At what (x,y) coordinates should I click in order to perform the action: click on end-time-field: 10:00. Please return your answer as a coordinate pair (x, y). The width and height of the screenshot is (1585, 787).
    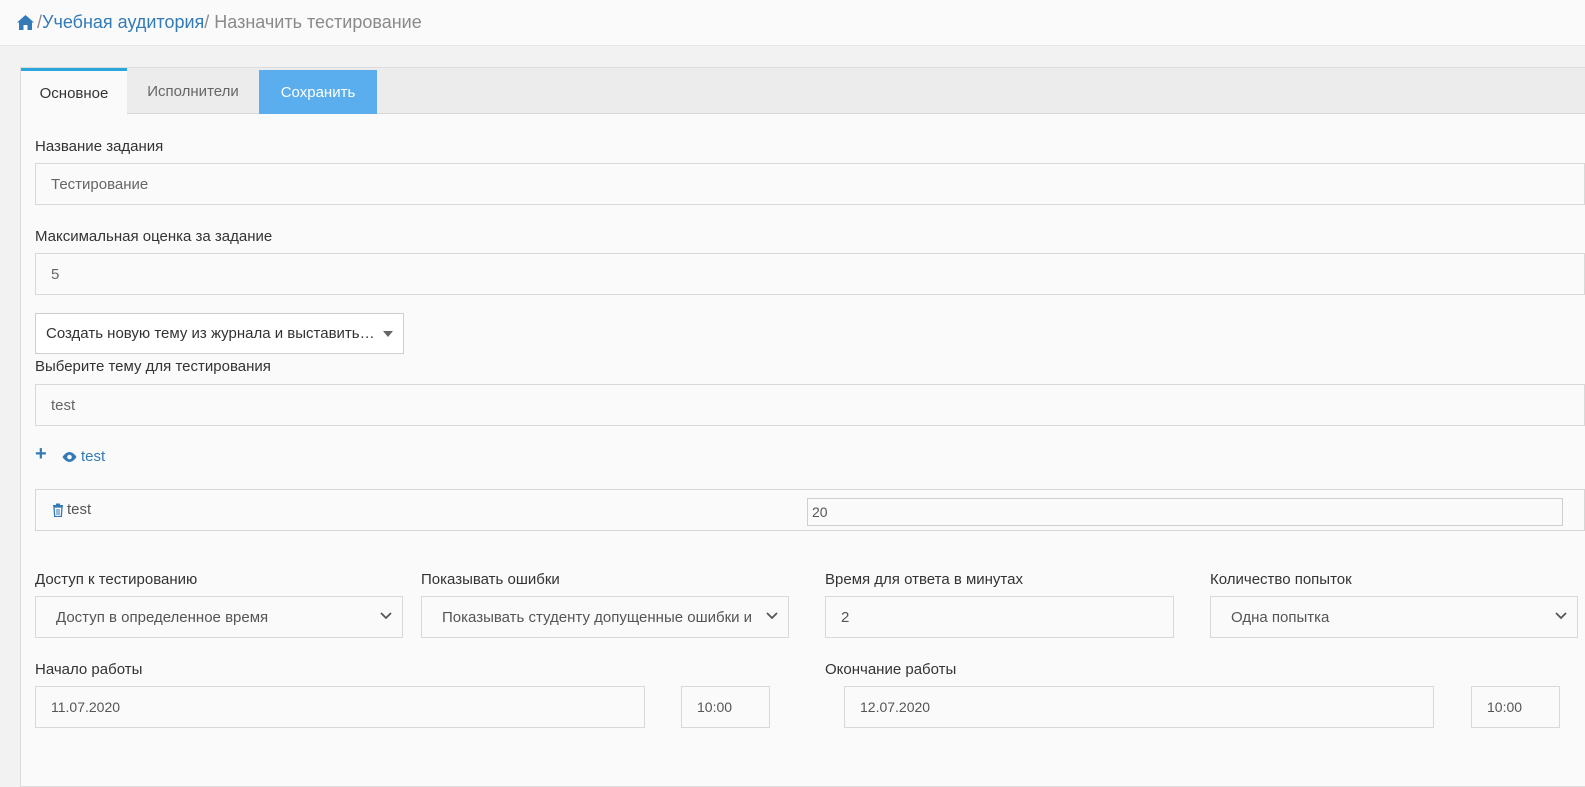
    Looking at the image, I should click on (1515, 707).